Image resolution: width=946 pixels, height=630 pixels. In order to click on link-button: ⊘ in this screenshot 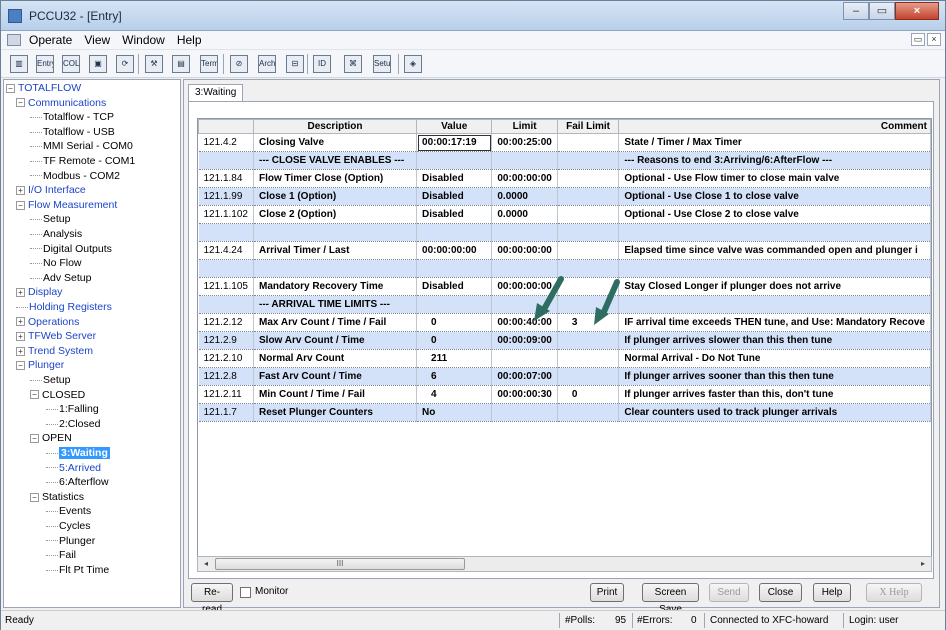, I will do `click(239, 64)`.